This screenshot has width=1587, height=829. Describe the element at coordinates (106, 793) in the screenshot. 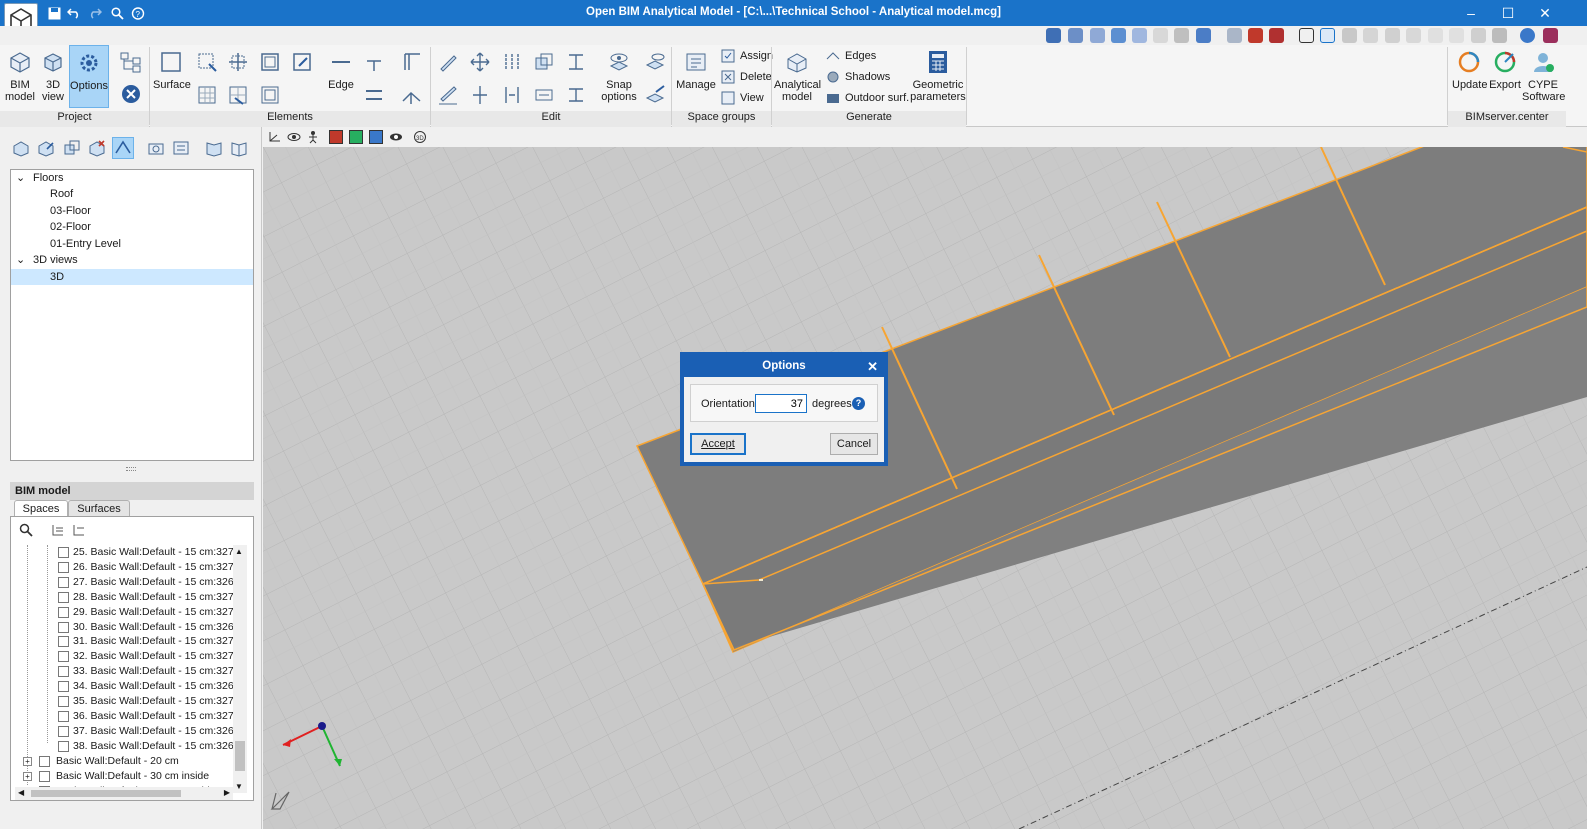

I see `hscrollbar-thumb` at that location.